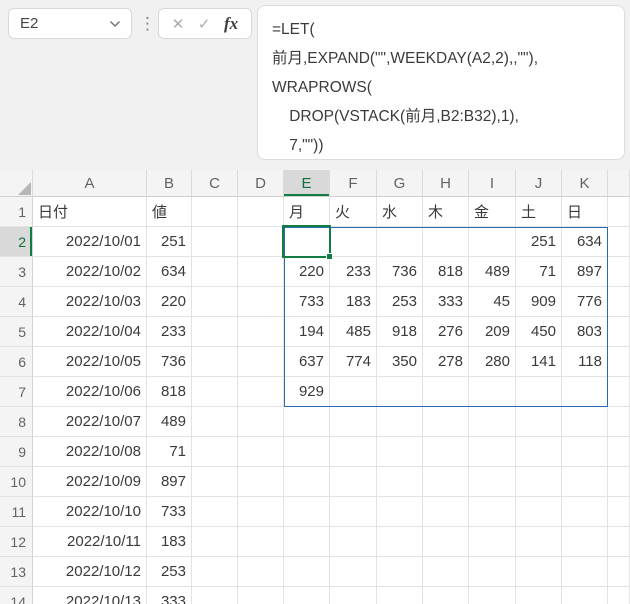  What do you see at coordinates (400, 595) in the screenshot?
I see `cell-G14` at bounding box center [400, 595].